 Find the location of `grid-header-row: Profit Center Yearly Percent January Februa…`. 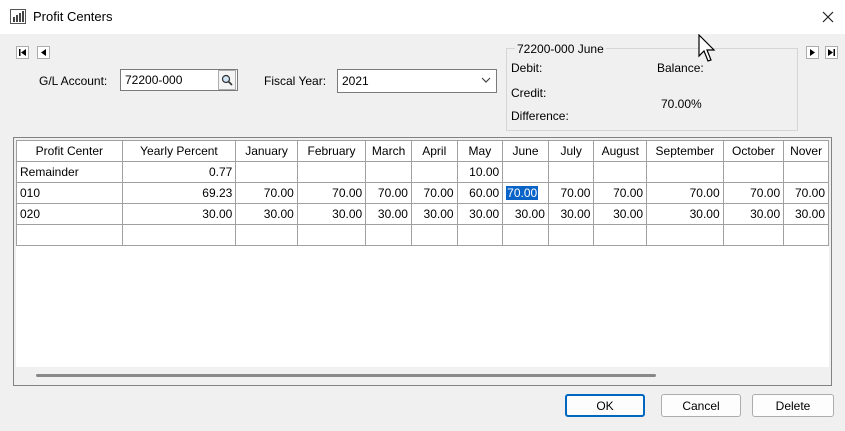

grid-header-row: Profit Center Yearly Percent January Februa… is located at coordinates (422, 151).